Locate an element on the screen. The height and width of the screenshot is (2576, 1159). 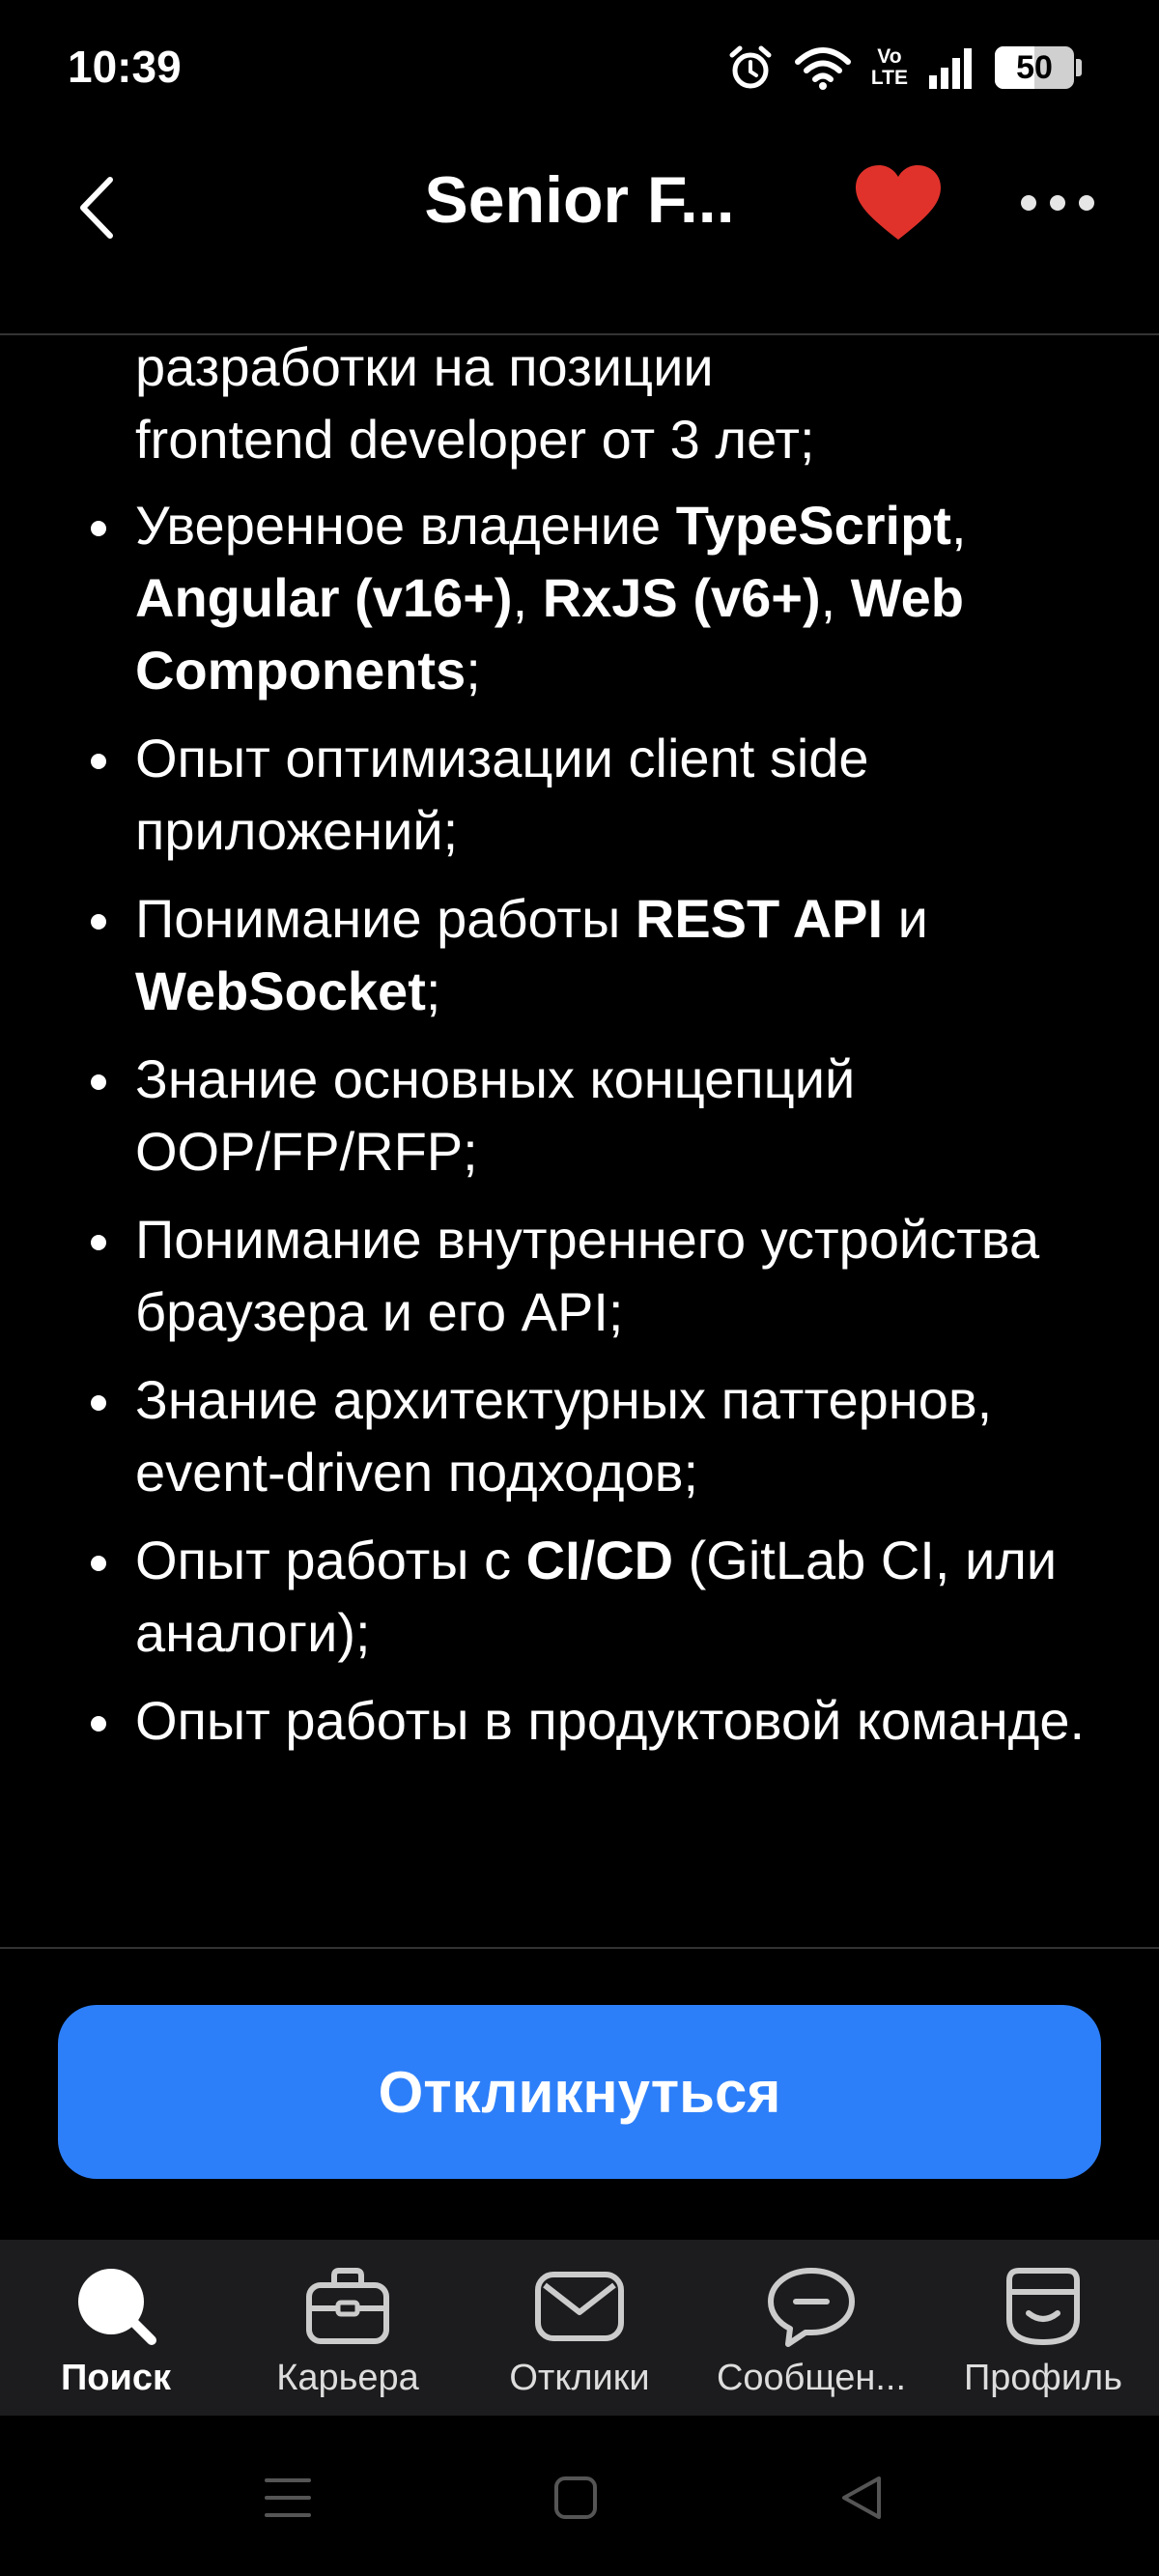
signal-icon is located at coordinates (950, 69).